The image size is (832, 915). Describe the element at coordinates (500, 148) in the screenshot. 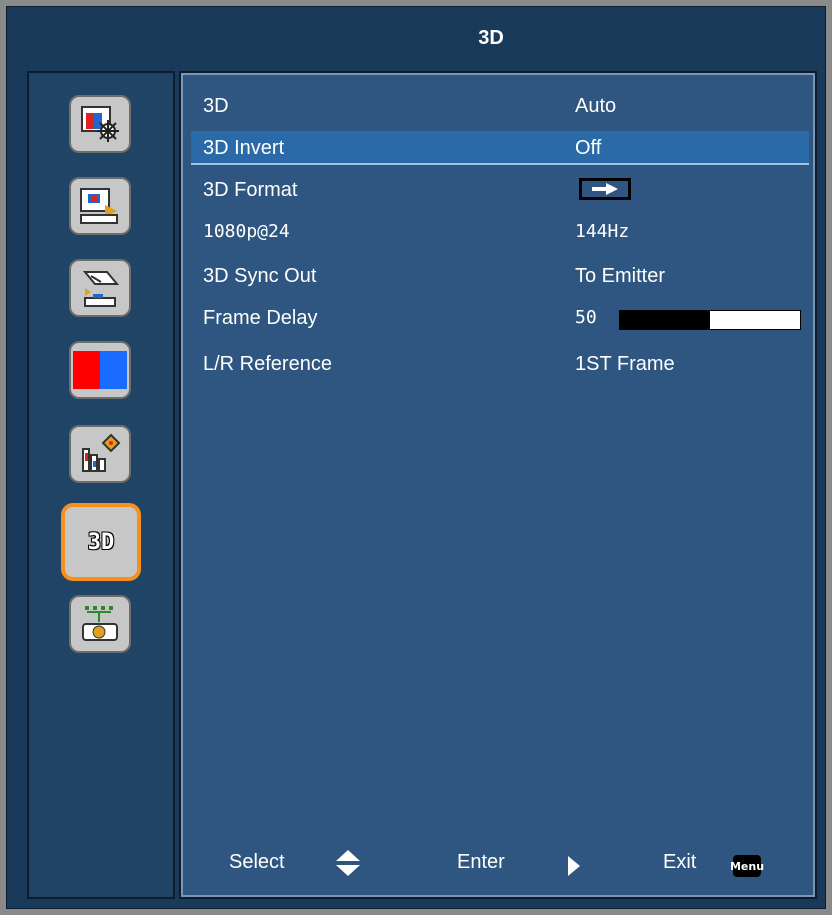

I see `menu-row-3d-invert: 3D Invert Off` at that location.